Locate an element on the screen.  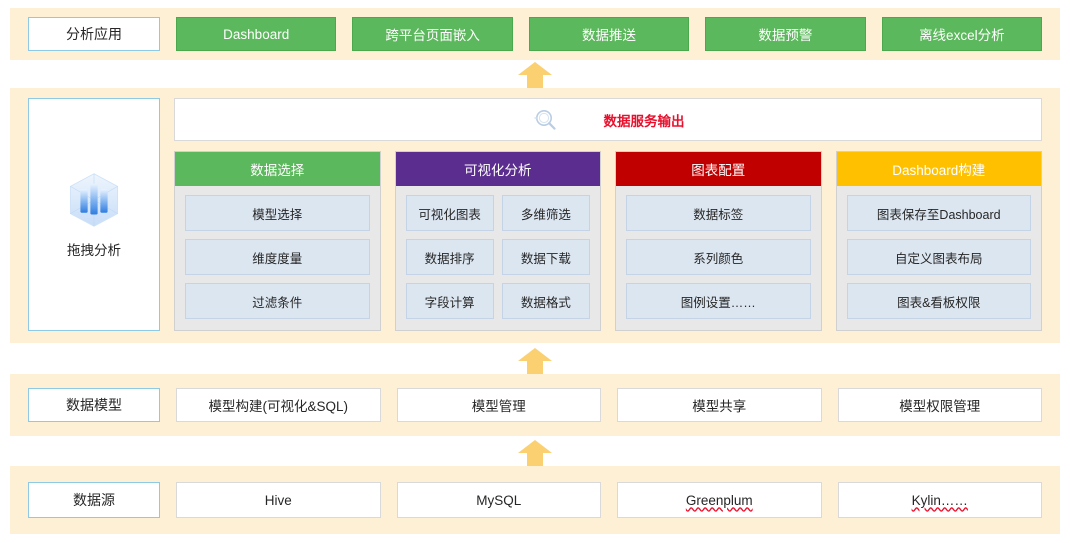
app-item-data-push: 数据推送 is located at coordinates (609, 34).